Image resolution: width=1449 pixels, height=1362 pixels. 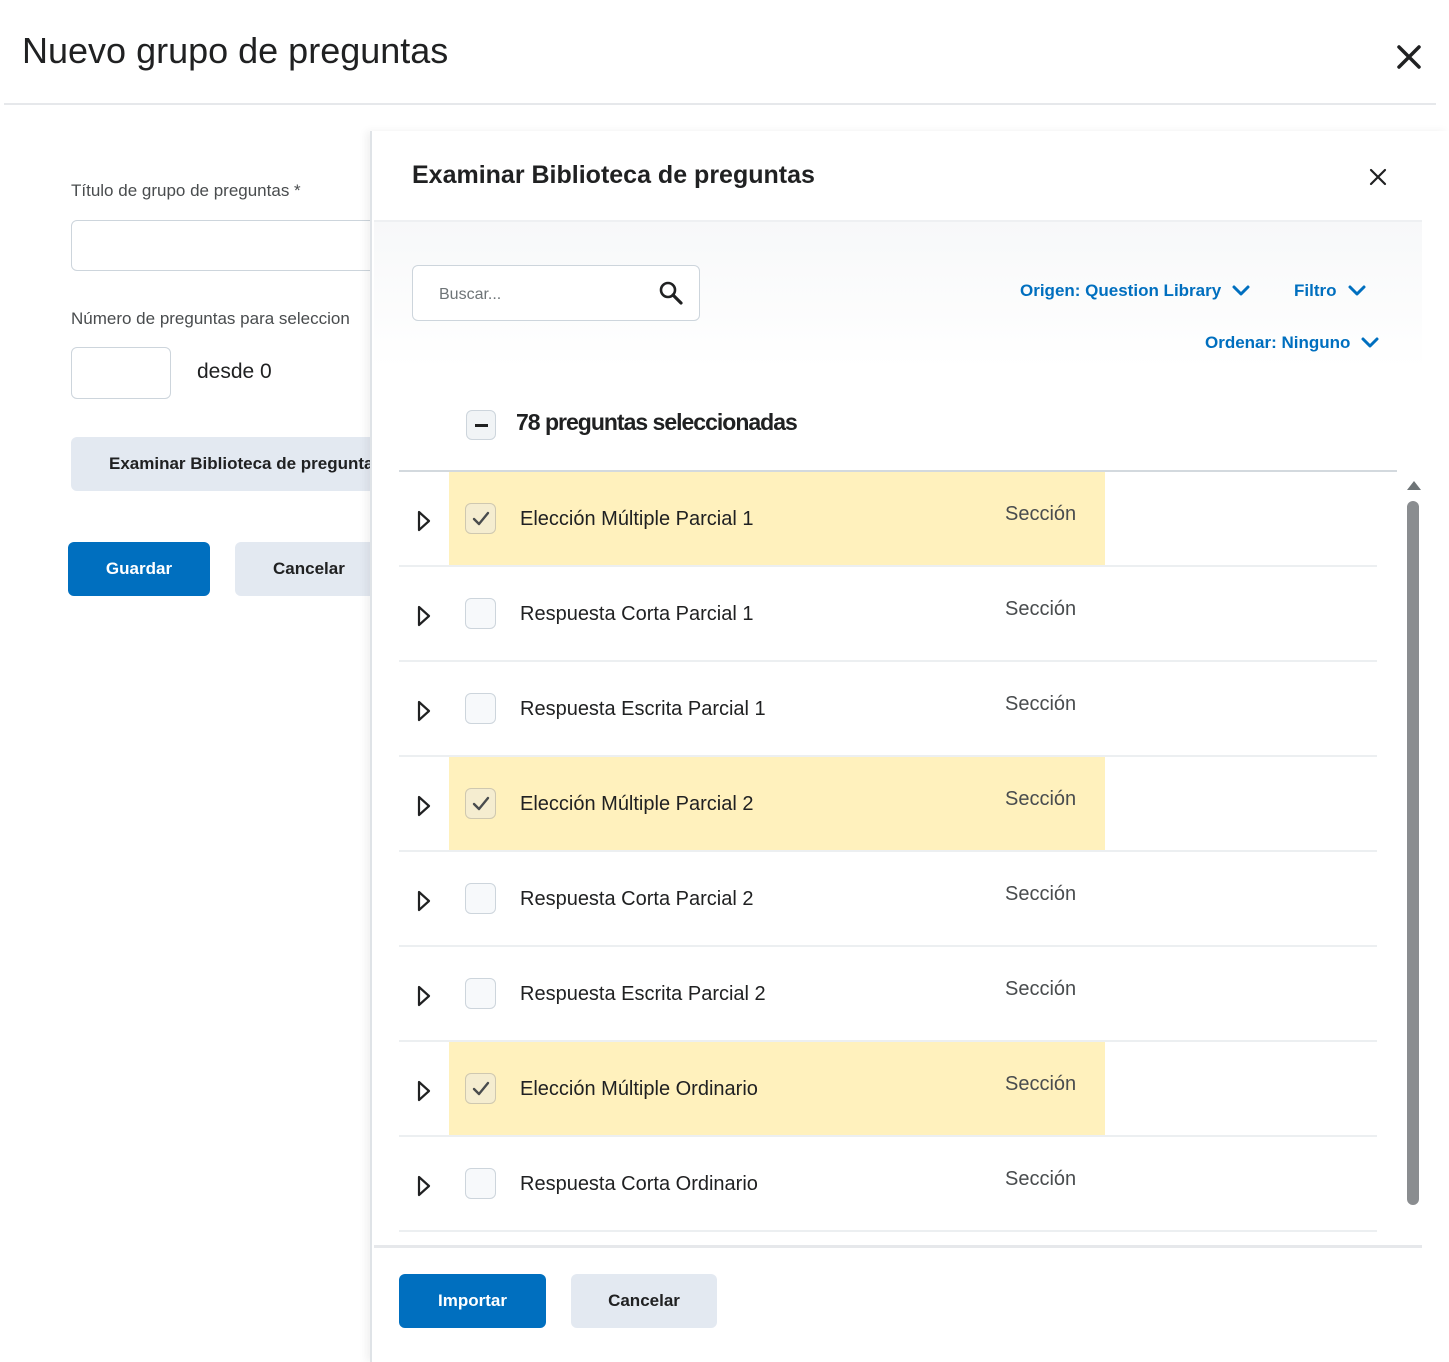 I want to click on import-label: Importar, so click(x=472, y=1300).